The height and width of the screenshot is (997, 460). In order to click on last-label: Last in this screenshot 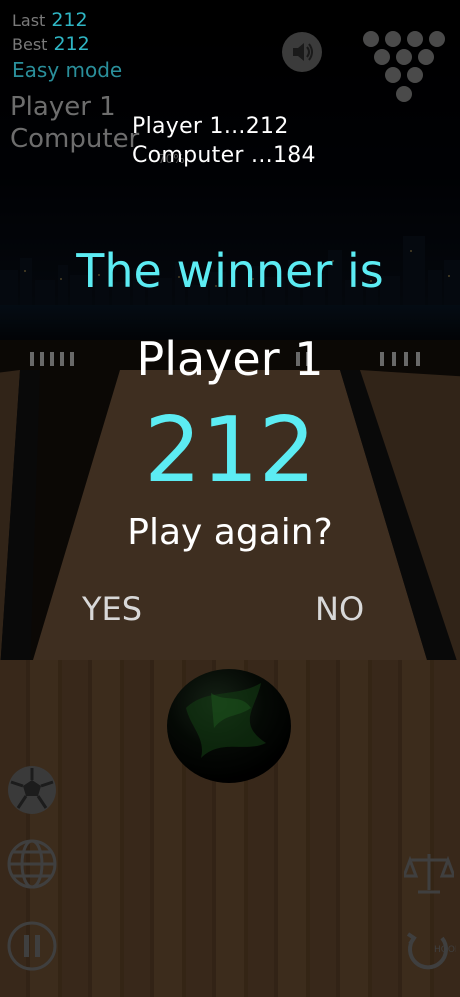, I will do `click(29, 20)`.